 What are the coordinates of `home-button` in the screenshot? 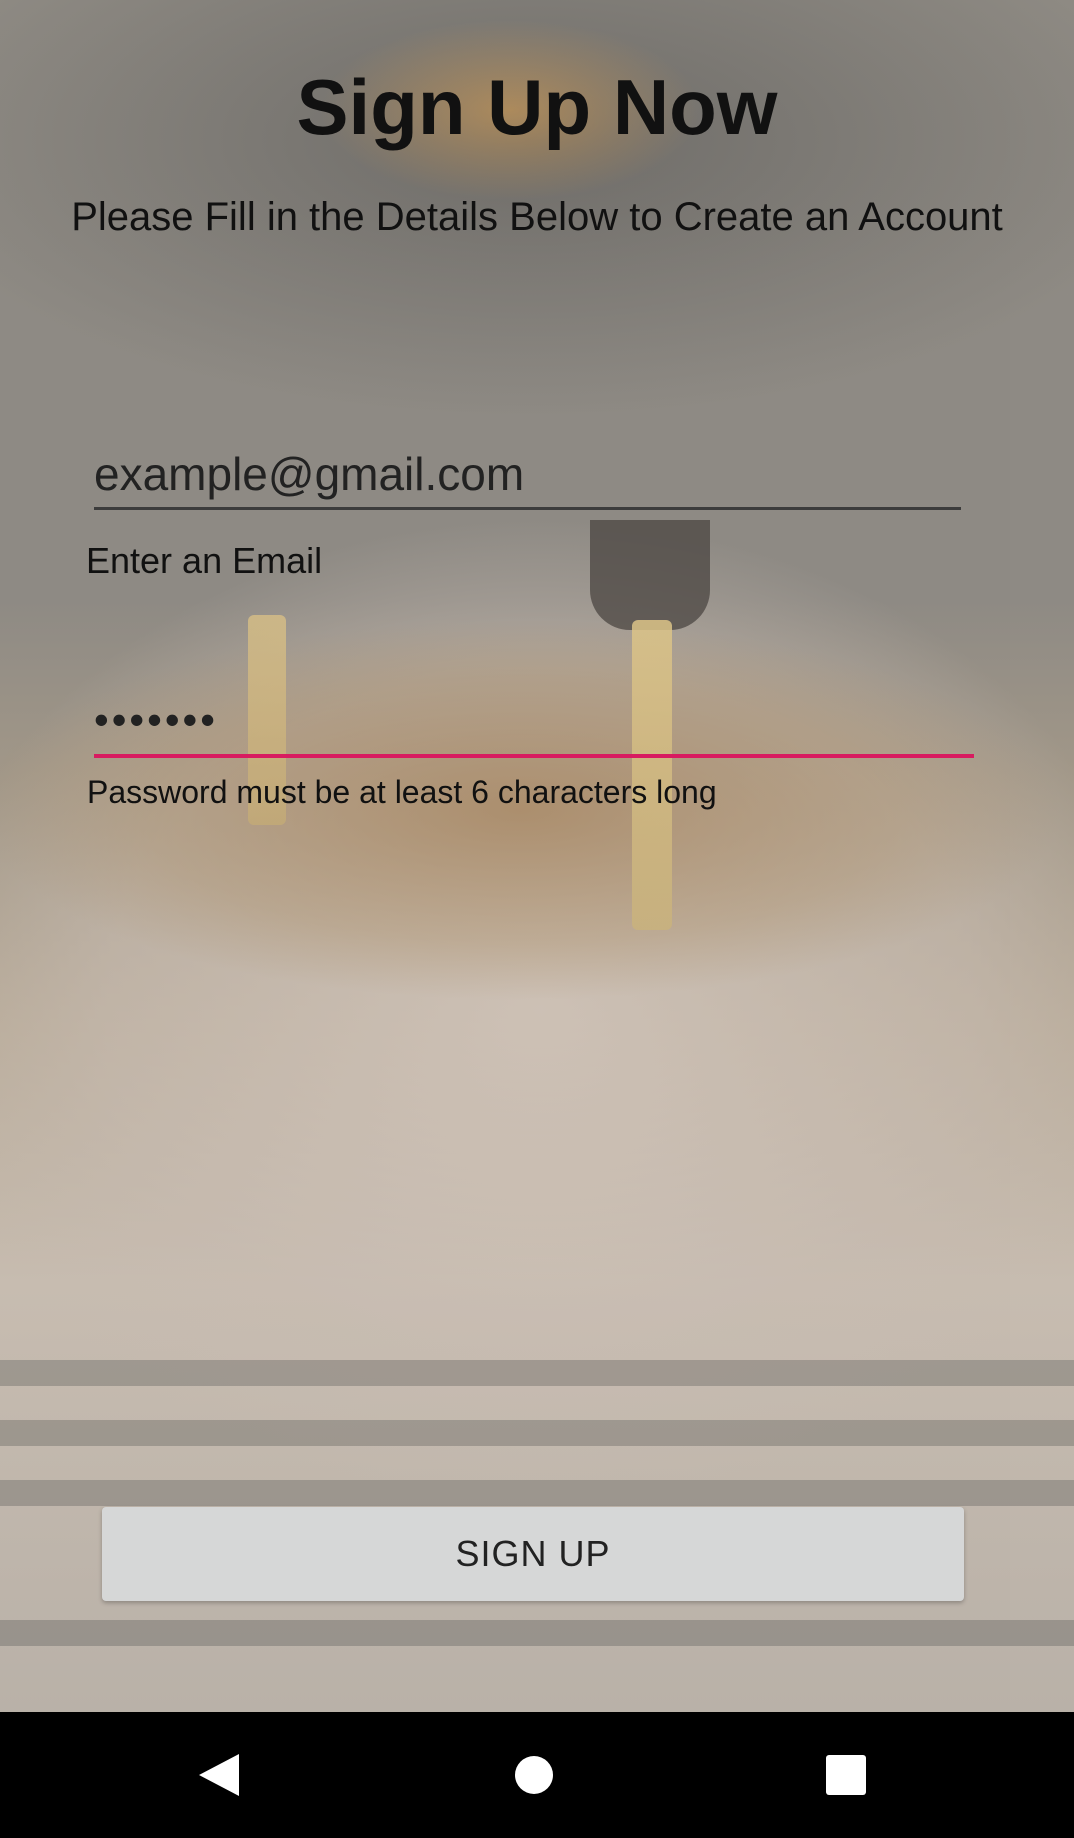 It's located at (534, 1775).